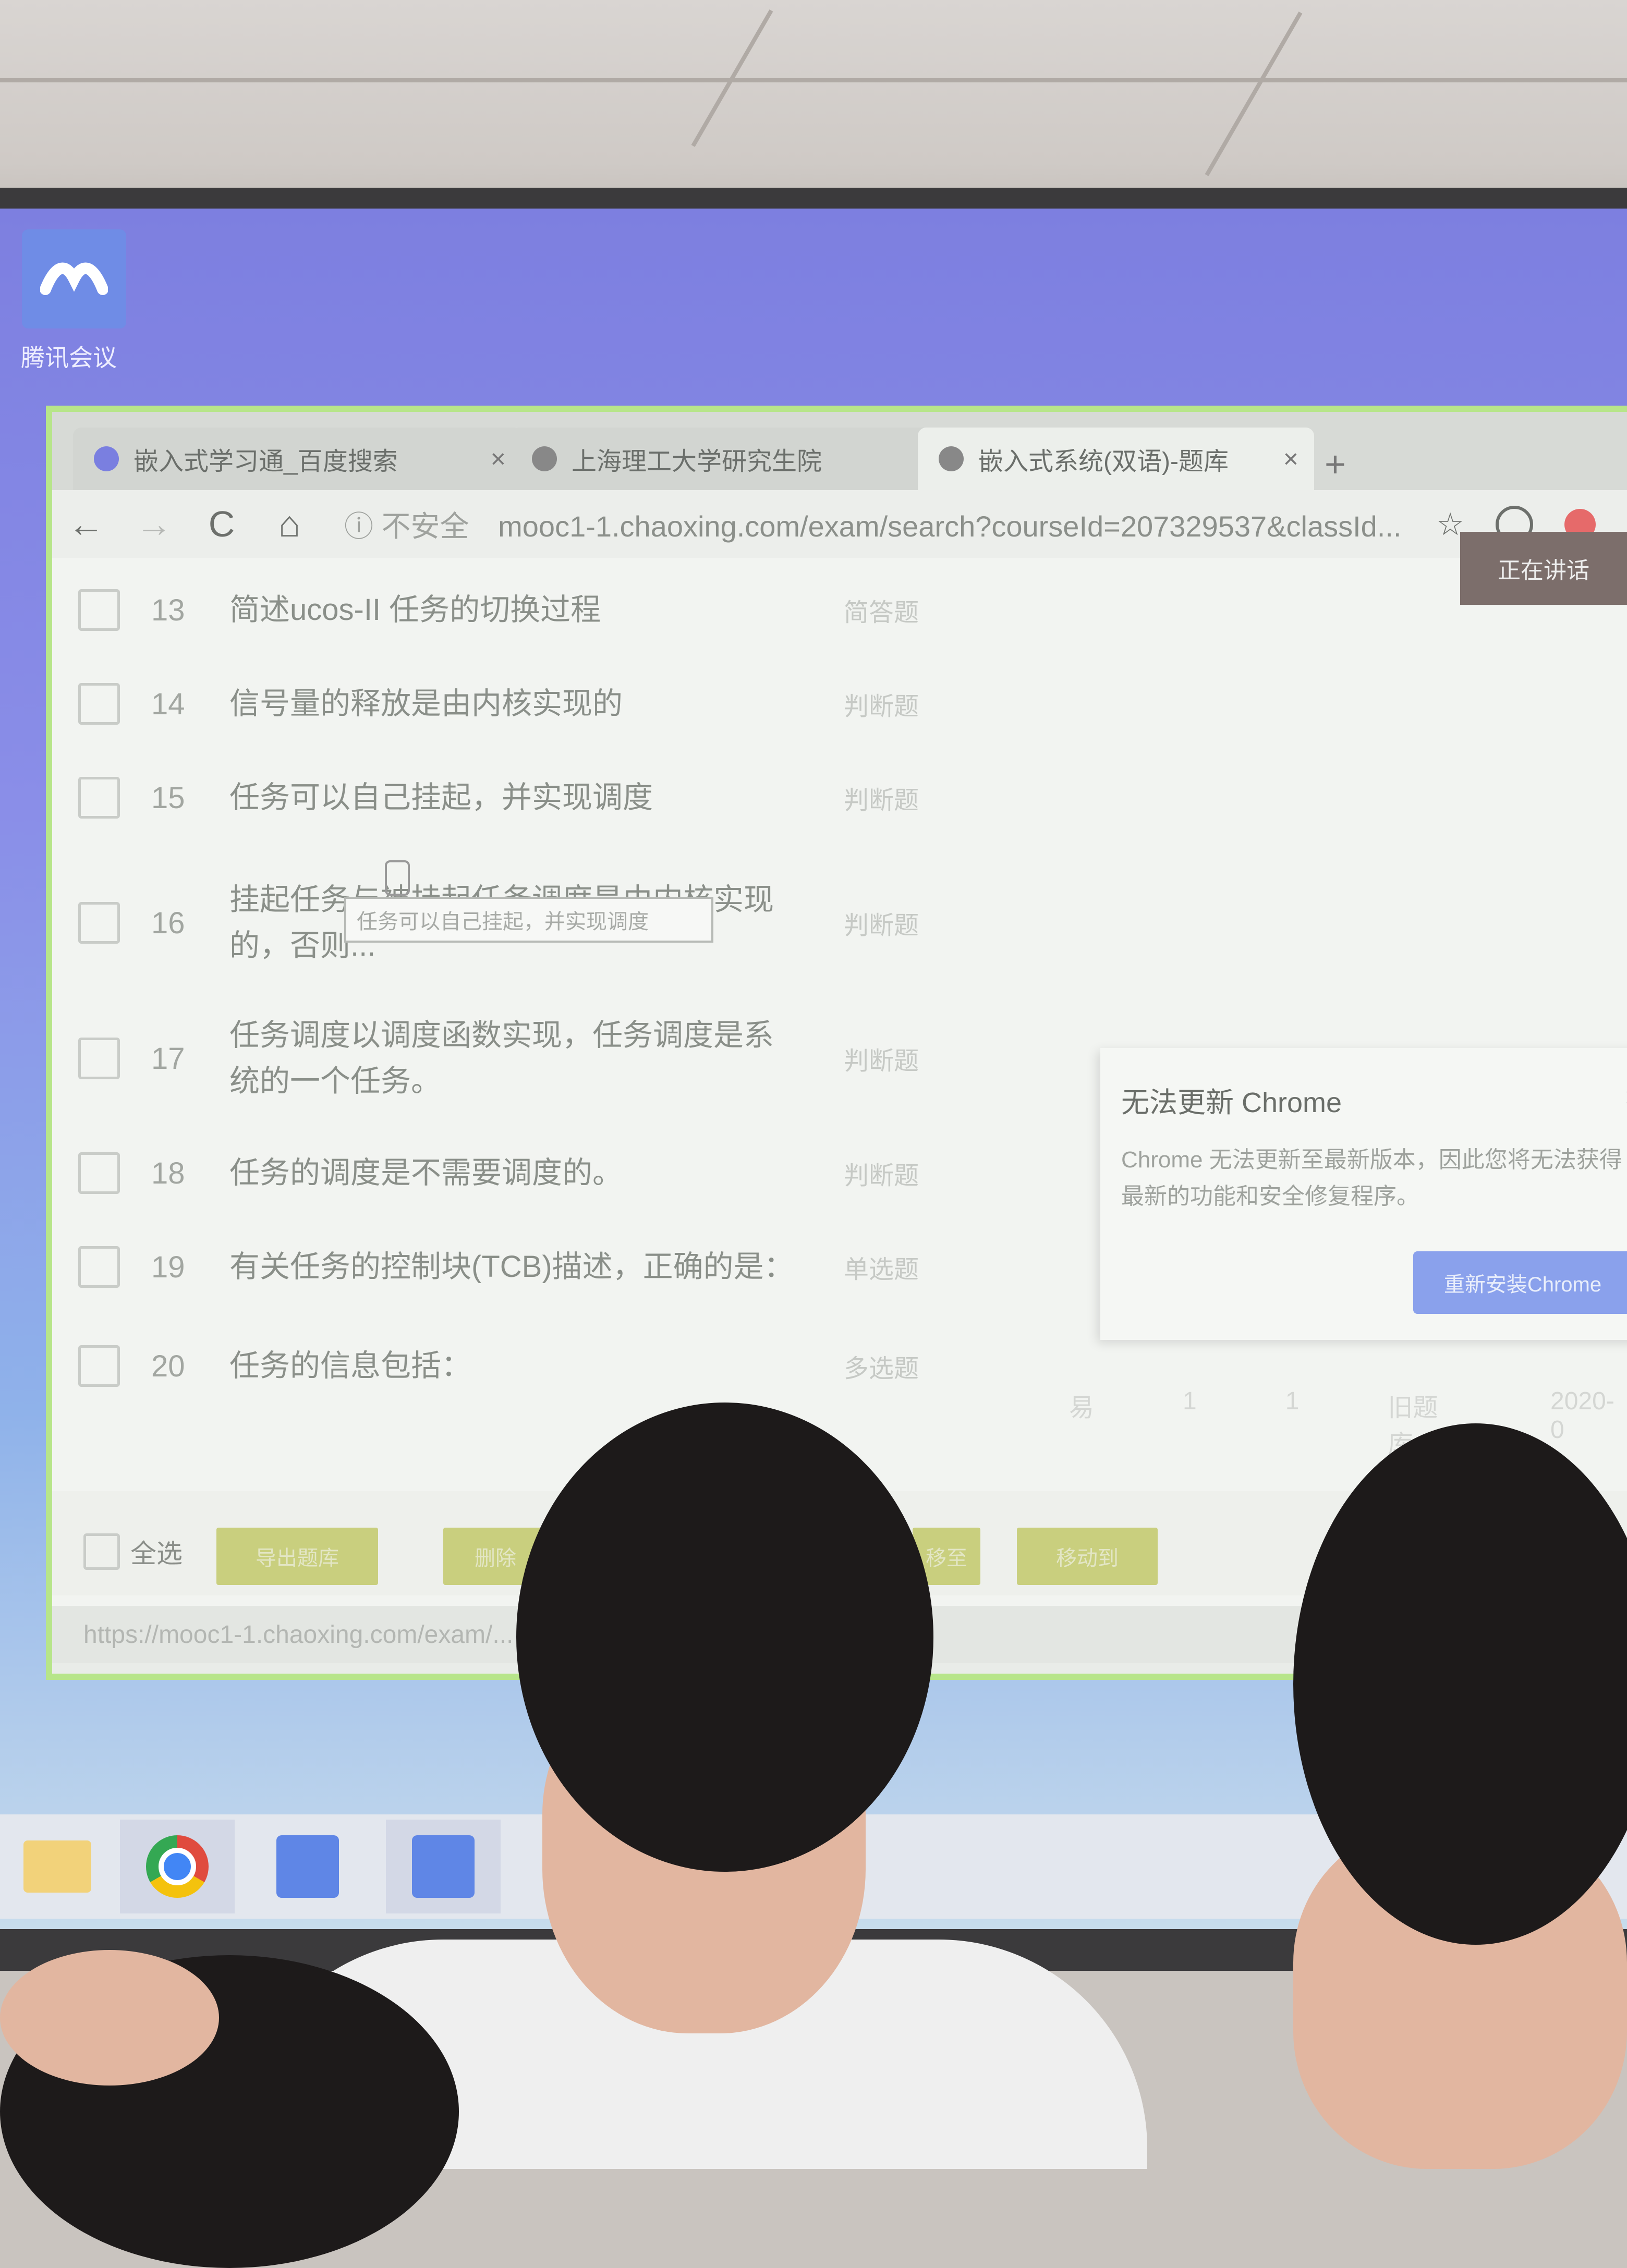 The image size is (1627, 2268). What do you see at coordinates (397, 878) in the screenshot?
I see `mouse-cursor` at bounding box center [397, 878].